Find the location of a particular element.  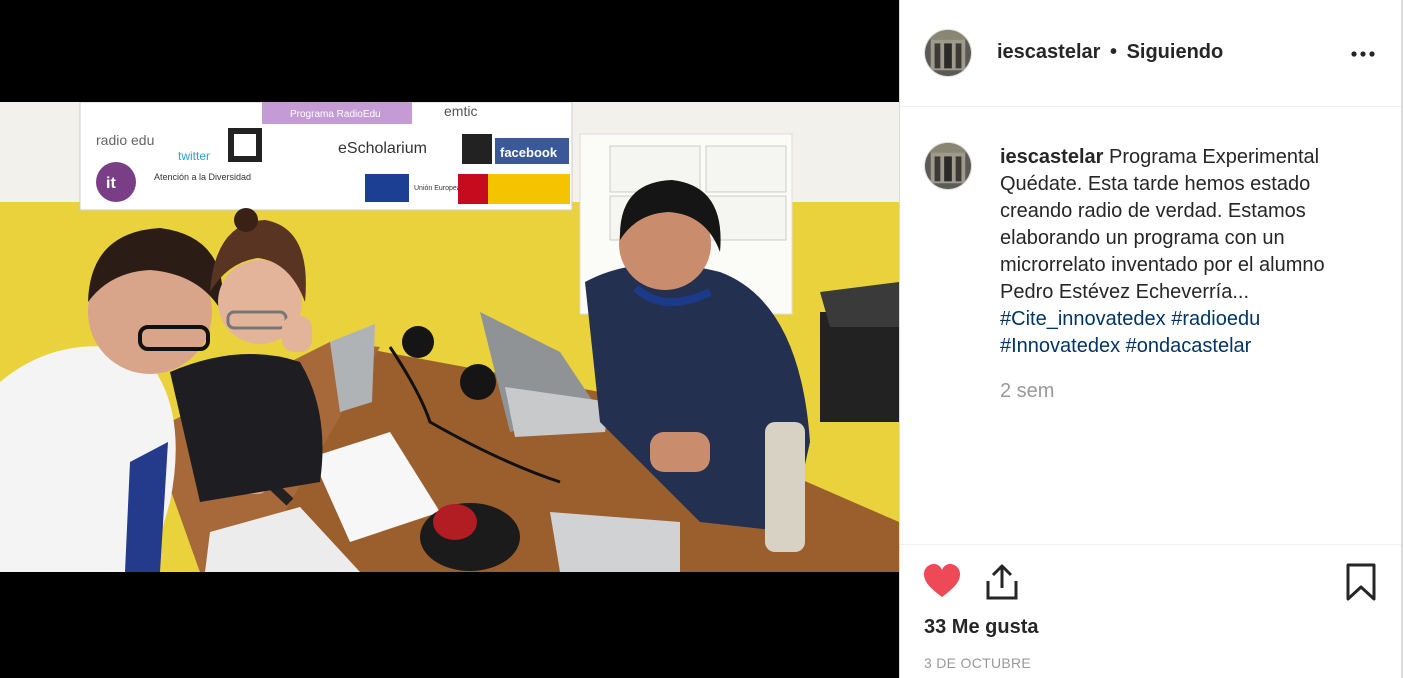

hashtag-link: #Cite_innovatedex is located at coordinates (1083, 319).